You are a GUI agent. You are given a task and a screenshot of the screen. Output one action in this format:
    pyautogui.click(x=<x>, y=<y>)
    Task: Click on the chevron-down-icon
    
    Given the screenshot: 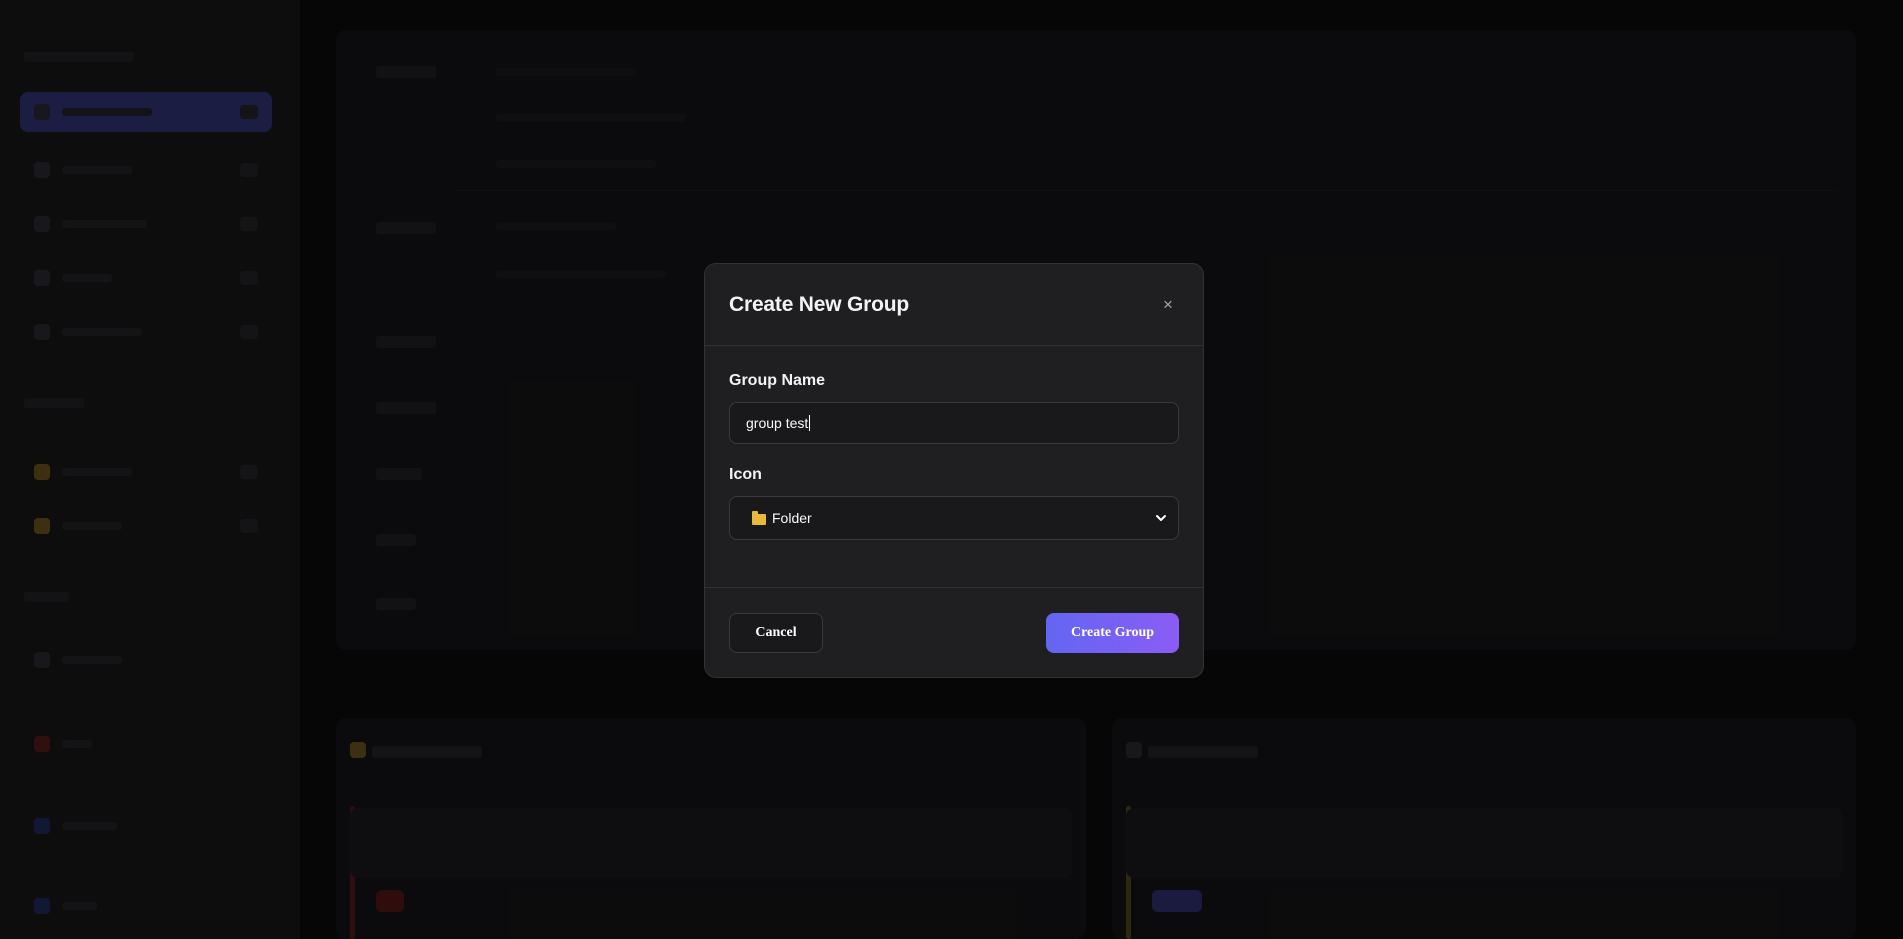 What is the action you would take?
    pyautogui.click(x=1161, y=518)
    